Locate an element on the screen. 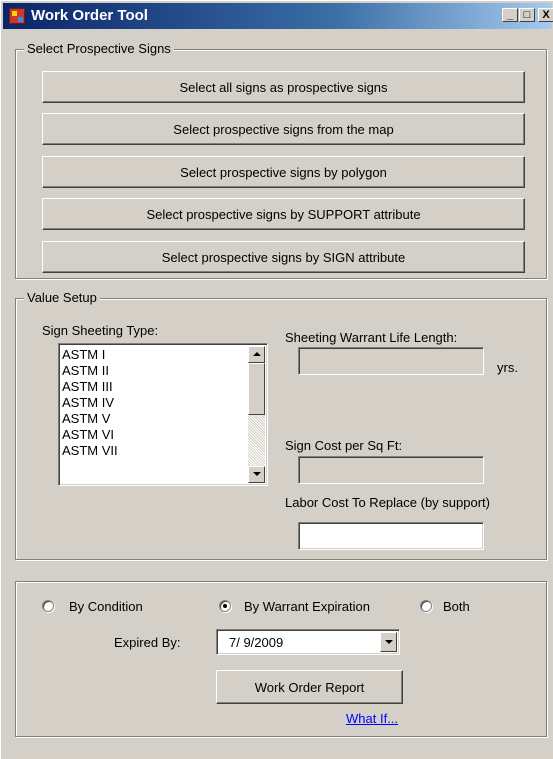 This screenshot has height=759, width=553. list-item: ASTM I is located at coordinates (153, 355).